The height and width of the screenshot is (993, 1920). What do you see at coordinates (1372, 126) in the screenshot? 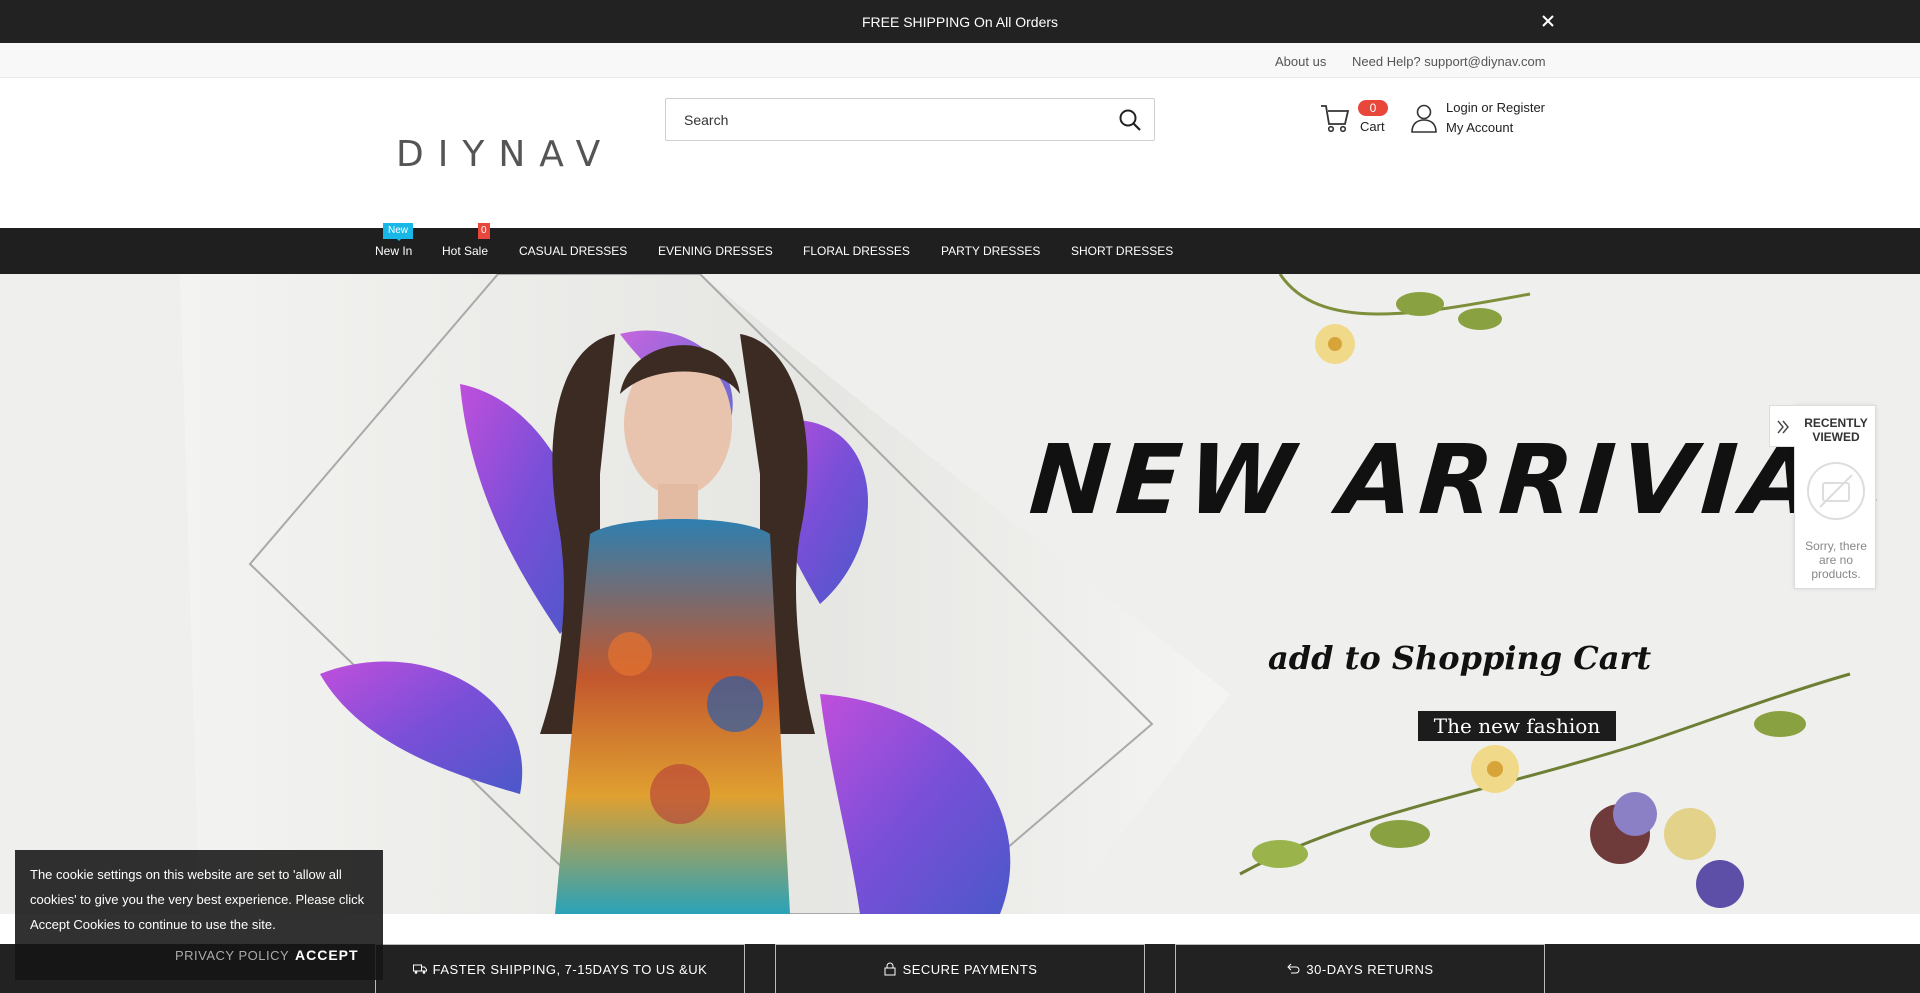
I see `cart-label: Cart` at bounding box center [1372, 126].